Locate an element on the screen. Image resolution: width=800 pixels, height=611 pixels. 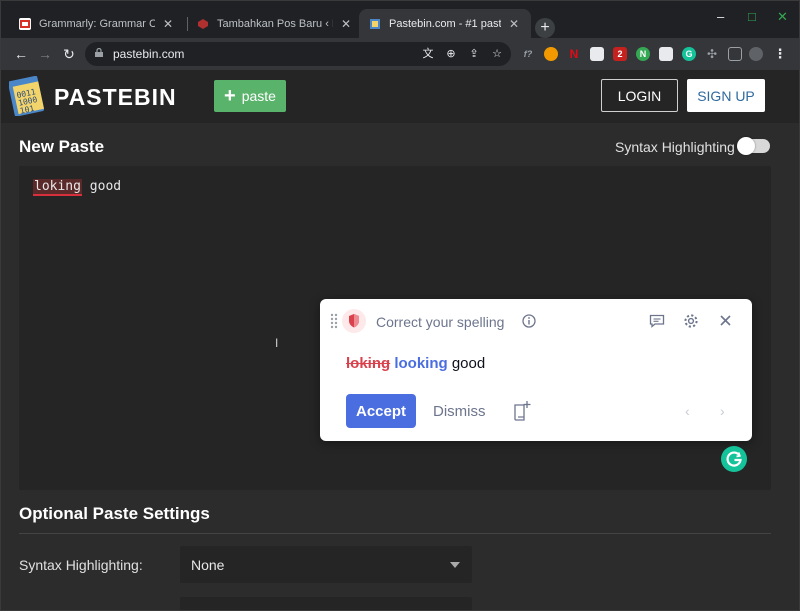
n-extension-icon: N is located at coordinates (643, 54).